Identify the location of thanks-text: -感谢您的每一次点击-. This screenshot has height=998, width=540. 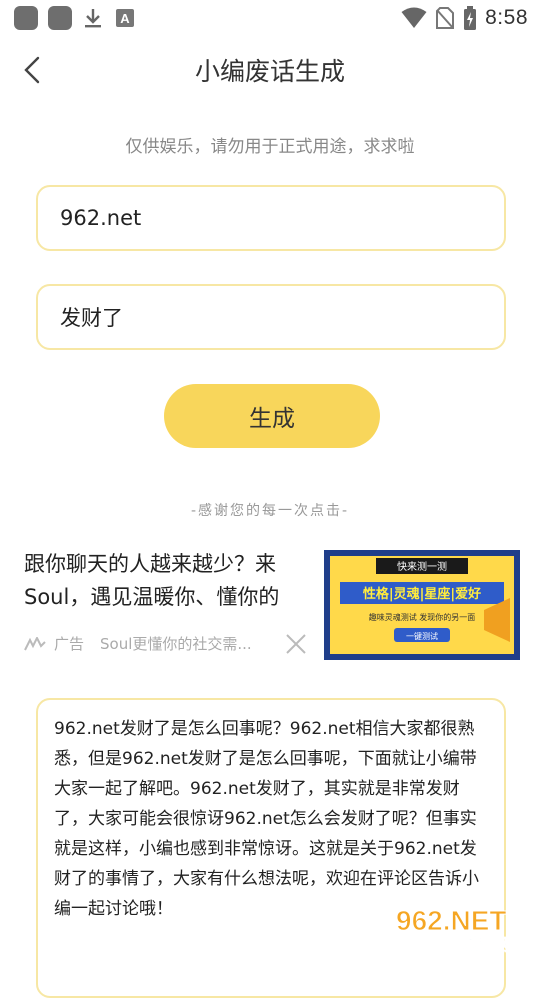
(270, 511).